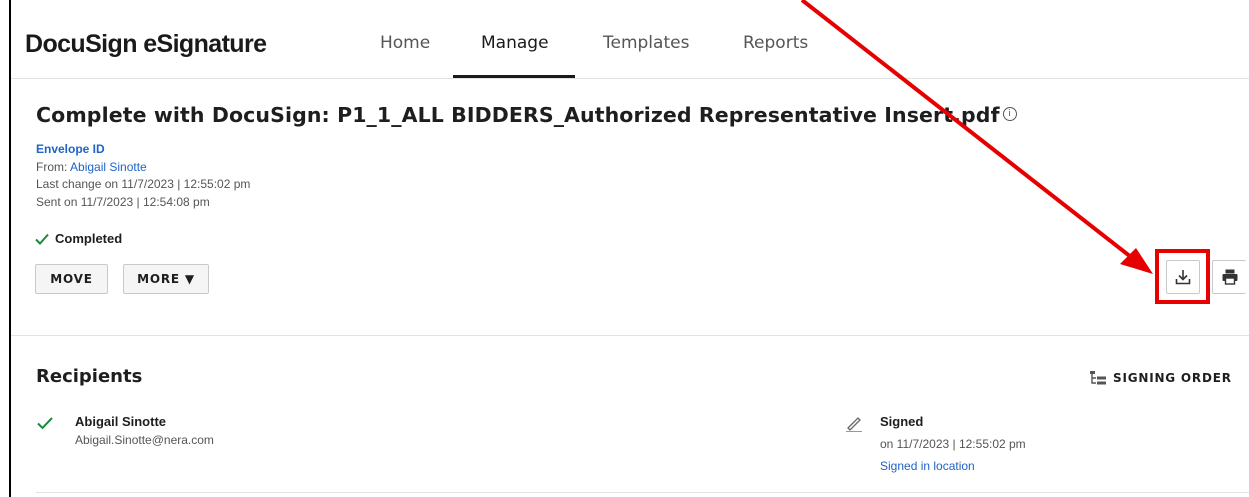 The width and height of the screenshot is (1249, 497). I want to click on recipient-email: Abigail.Sinotte@nera.com, so click(144, 440).